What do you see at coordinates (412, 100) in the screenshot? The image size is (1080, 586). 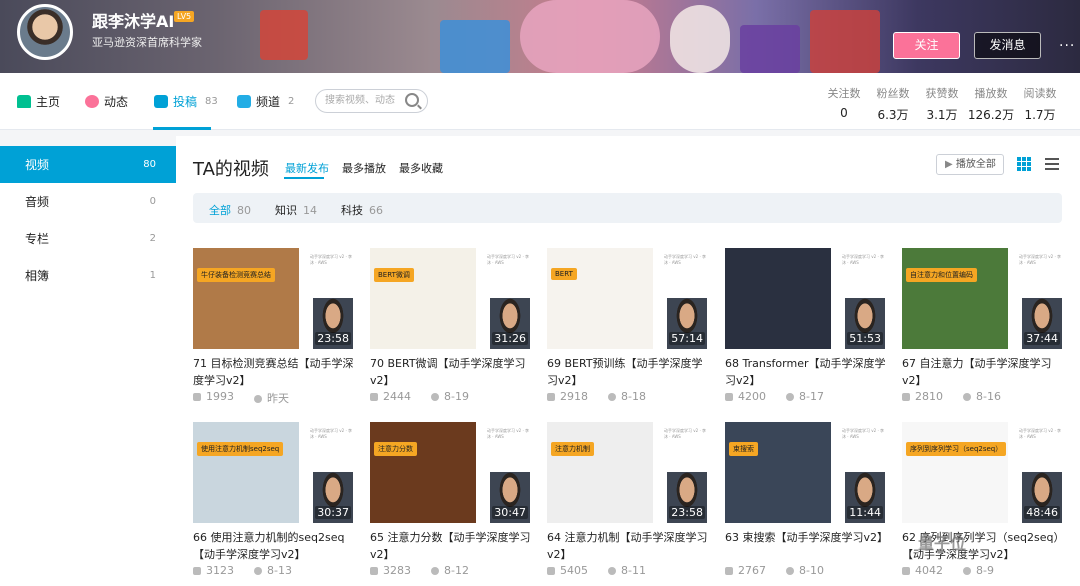 I see `search-icon` at bounding box center [412, 100].